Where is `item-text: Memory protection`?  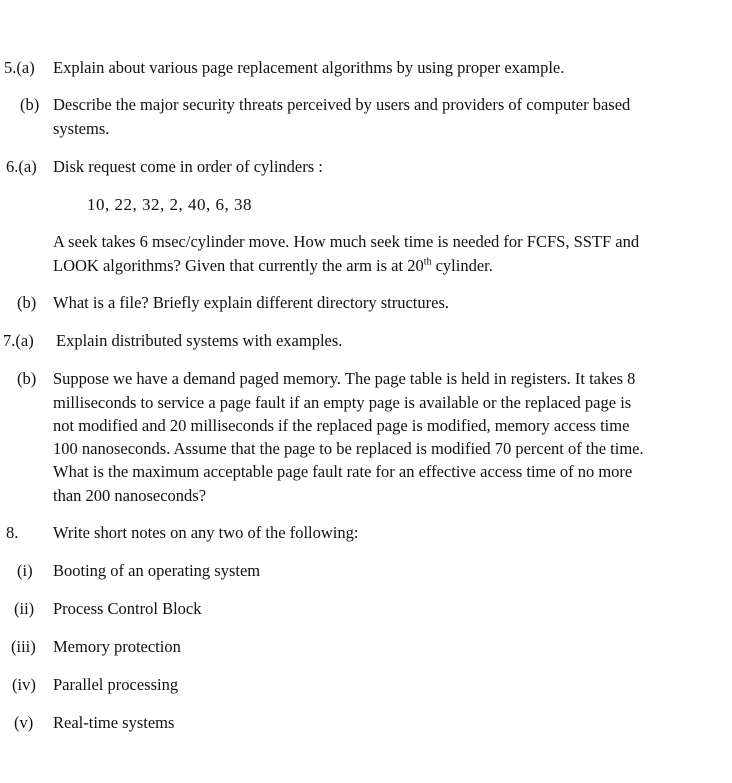
item-text: Memory protection is located at coordinates (117, 646).